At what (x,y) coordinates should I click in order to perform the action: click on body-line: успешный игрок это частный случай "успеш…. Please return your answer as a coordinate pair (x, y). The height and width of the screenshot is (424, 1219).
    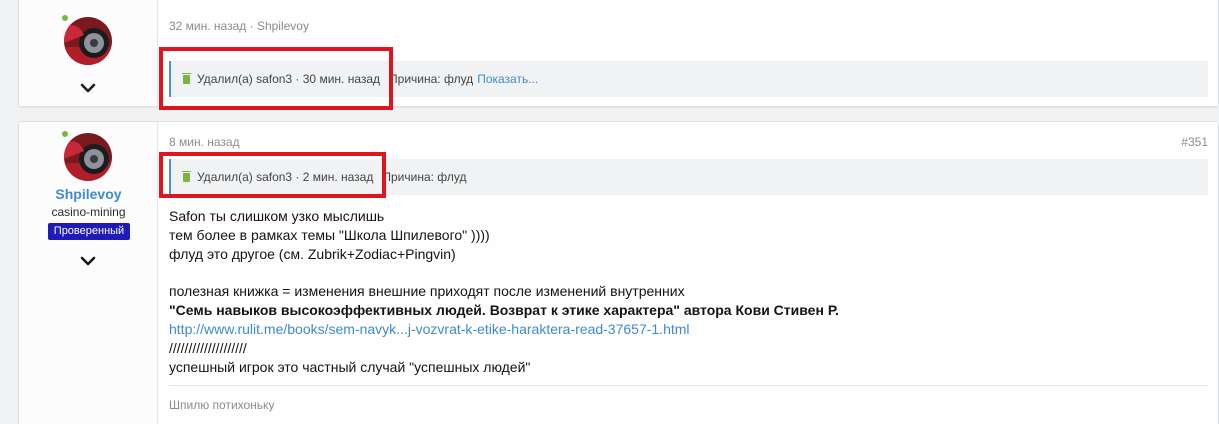
    Looking at the image, I should click on (350, 367).